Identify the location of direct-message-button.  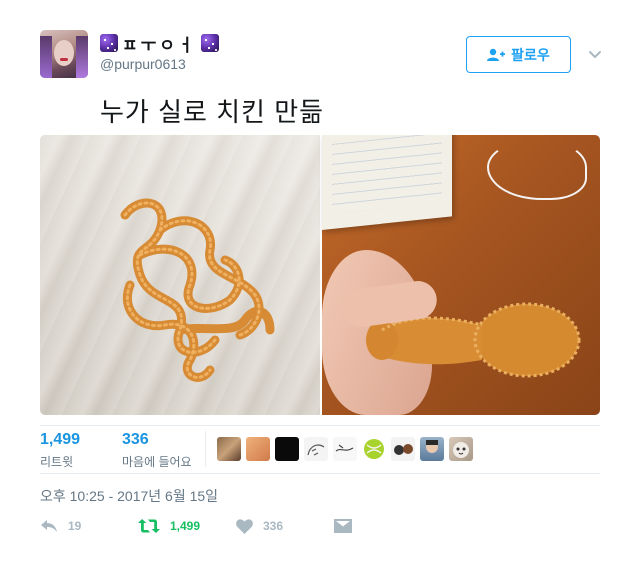
(348, 526).